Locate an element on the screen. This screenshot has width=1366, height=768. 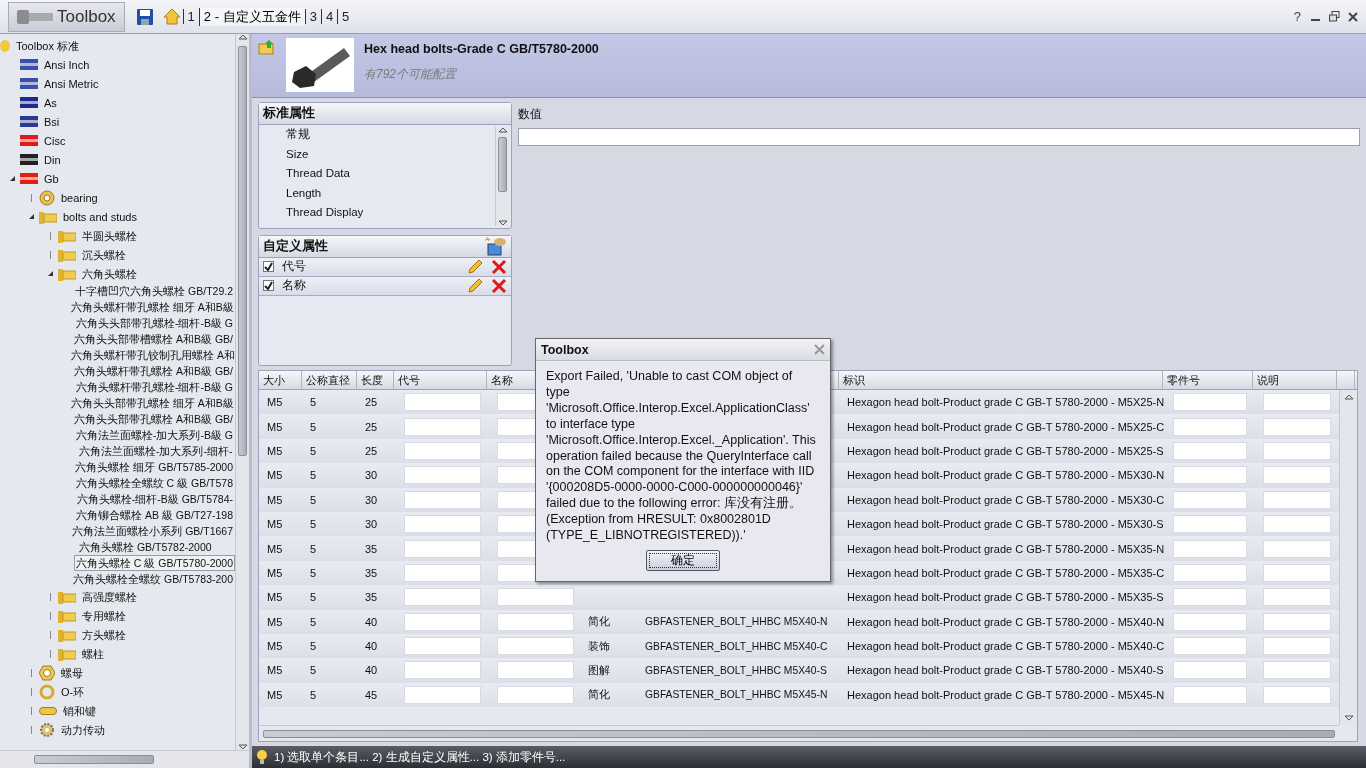
product-title: Hex head bolts-Grade C GB/T5780-2000 is located at coordinates (481, 49).